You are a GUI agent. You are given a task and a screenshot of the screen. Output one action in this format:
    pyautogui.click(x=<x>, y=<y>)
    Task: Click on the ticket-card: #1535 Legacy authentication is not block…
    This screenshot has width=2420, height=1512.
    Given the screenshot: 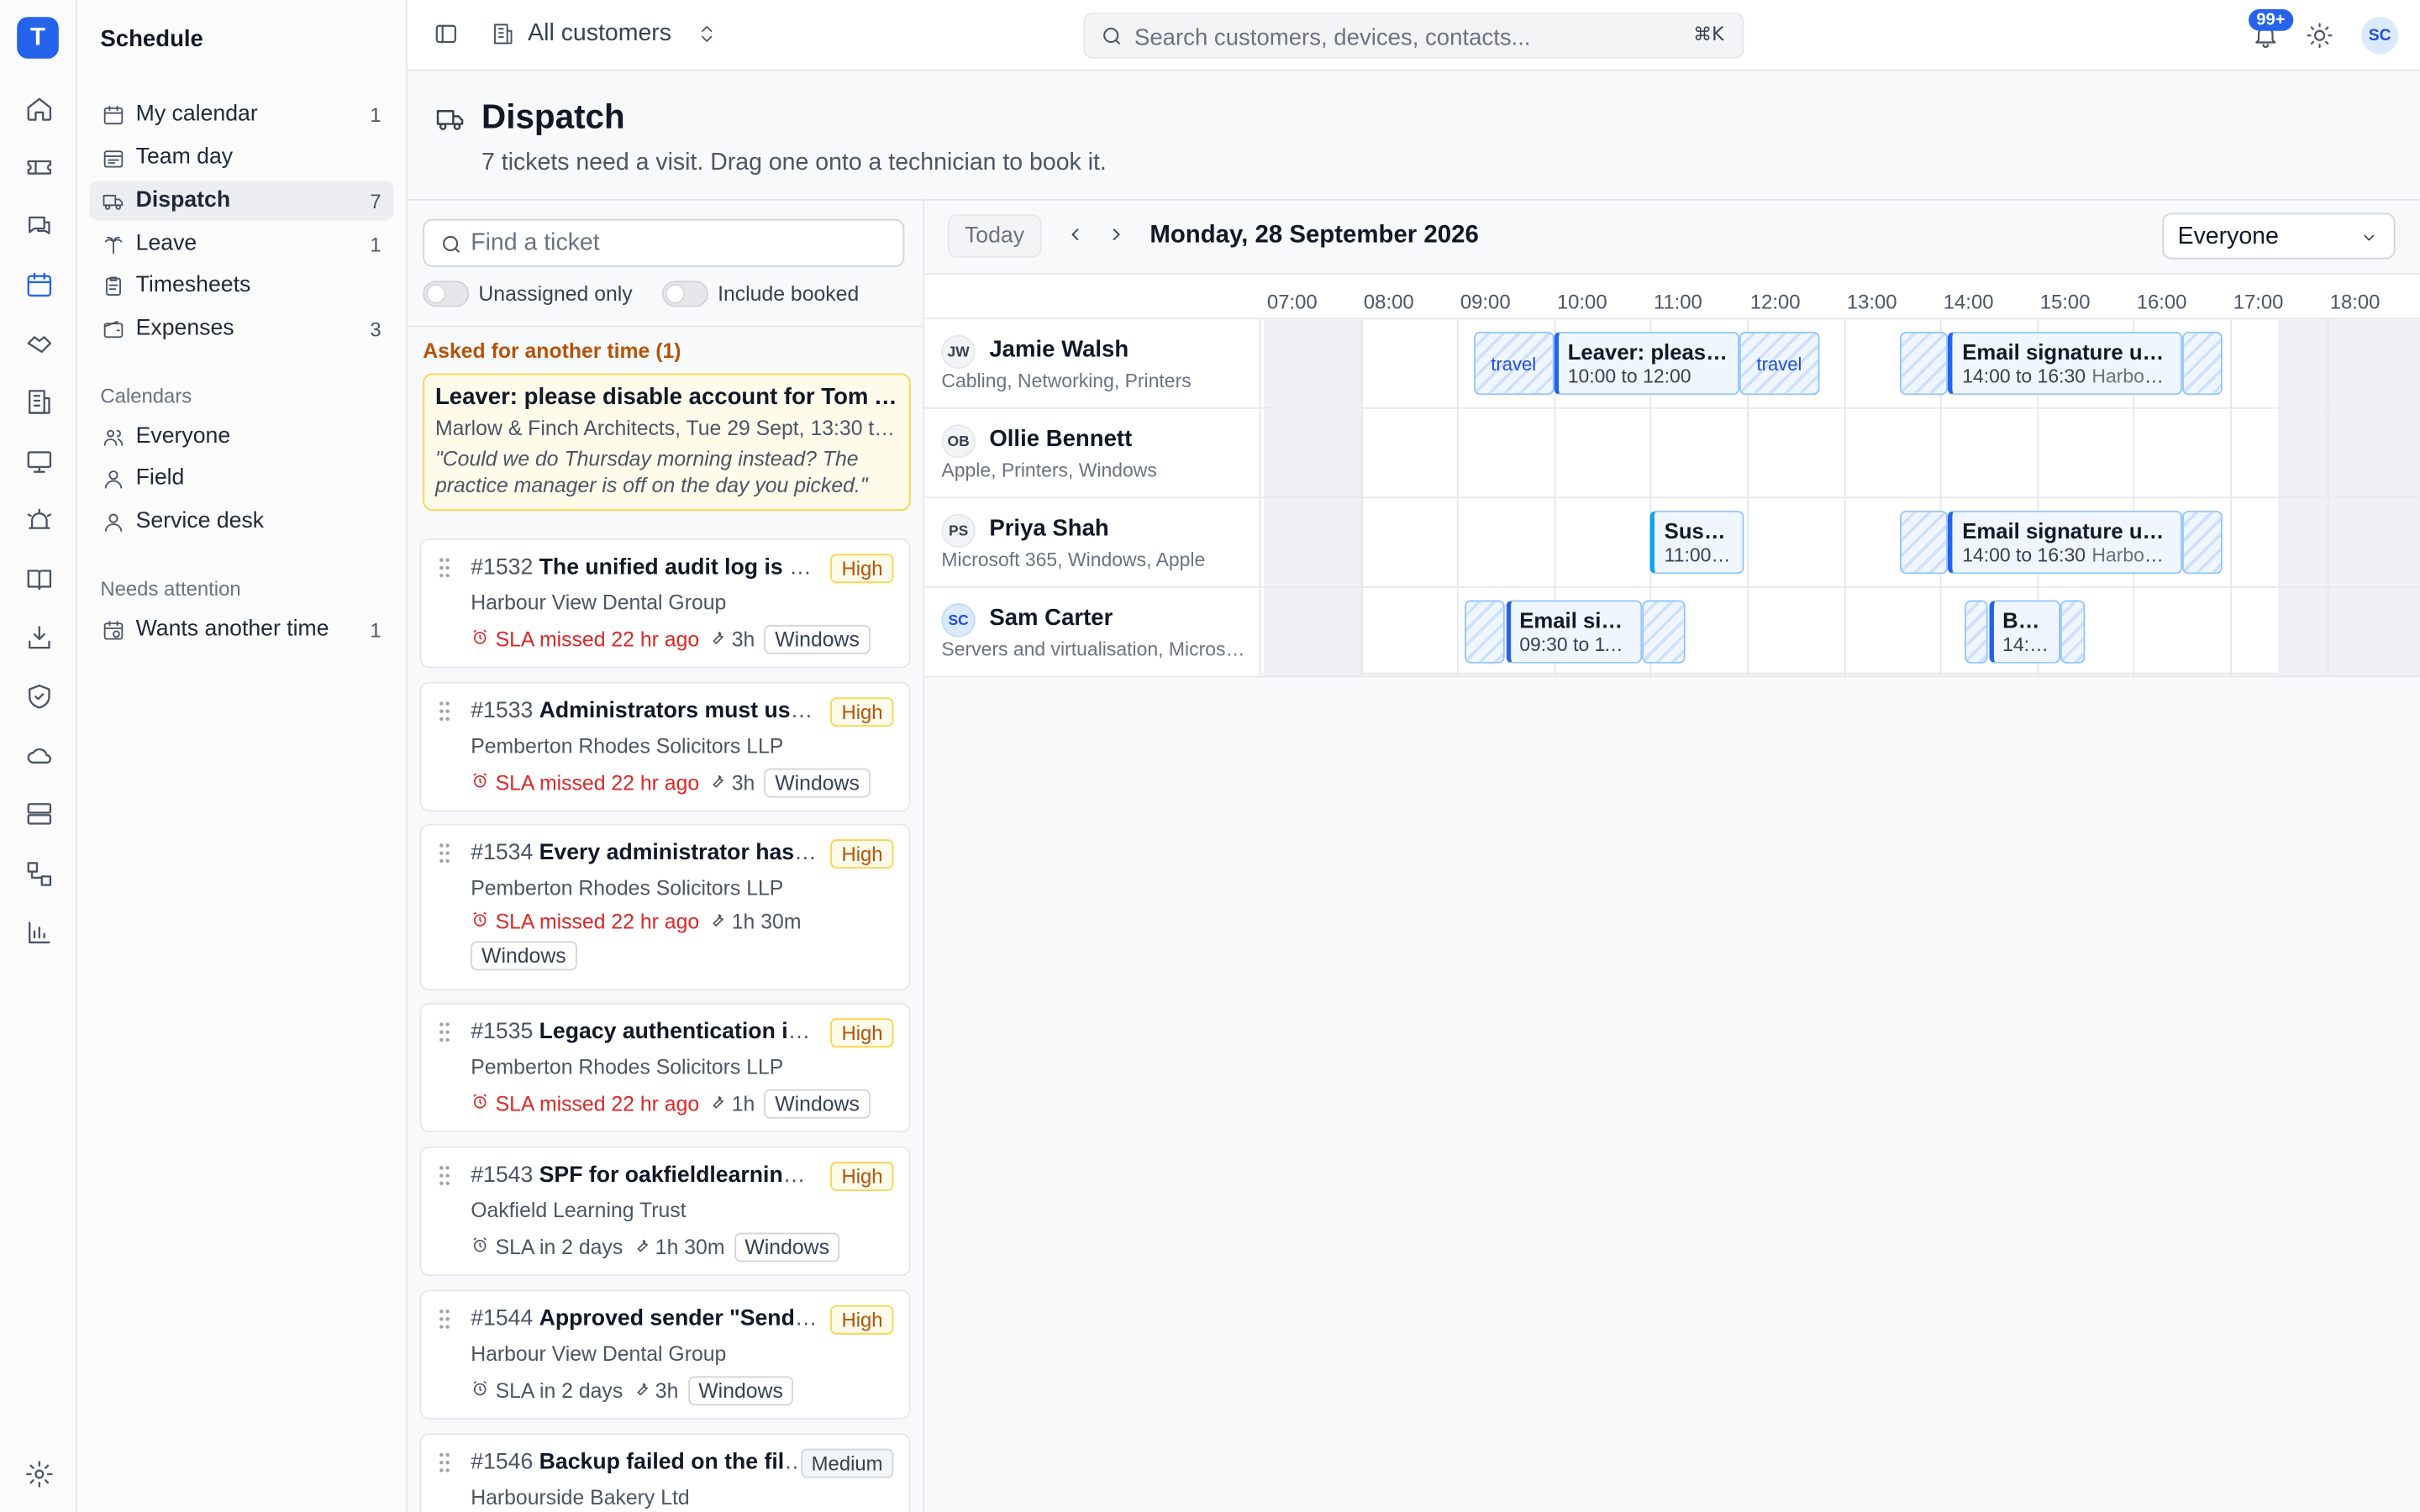 What is the action you would take?
    pyautogui.click(x=665, y=1067)
    